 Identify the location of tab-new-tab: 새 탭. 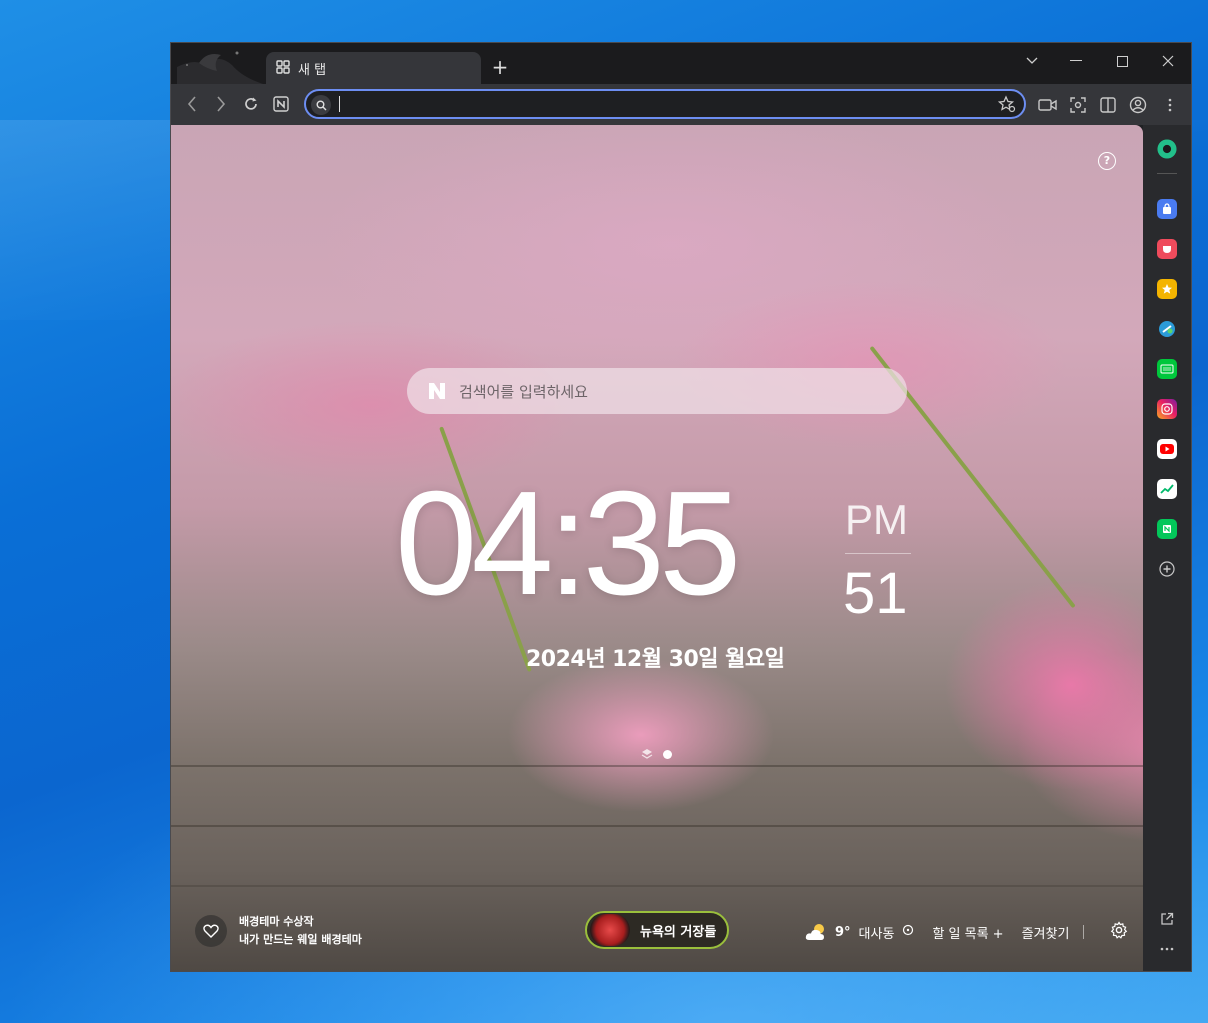
(373, 68).